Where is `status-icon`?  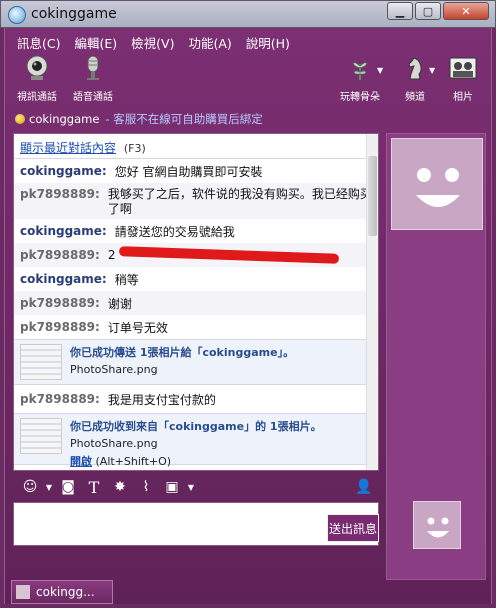
status-icon is located at coordinates (20, 119).